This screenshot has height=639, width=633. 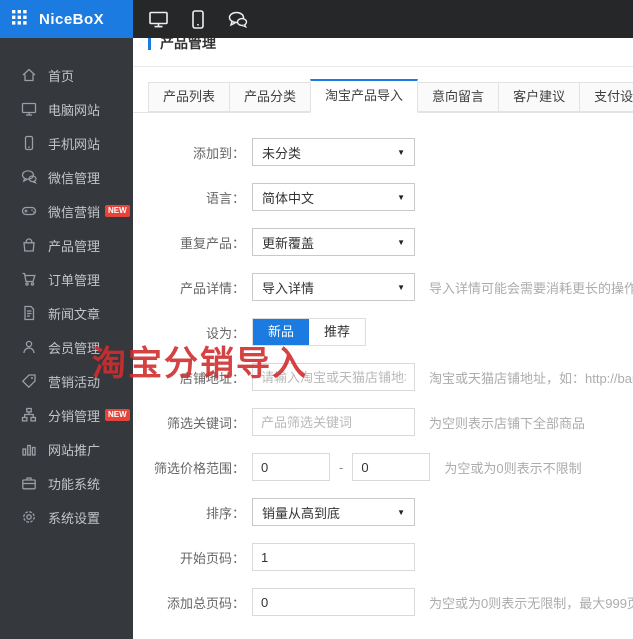 What do you see at coordinates (61, 76) in the screenshot?
I see `sidebar-item-label: 首页` at bounding box center [61, 76].